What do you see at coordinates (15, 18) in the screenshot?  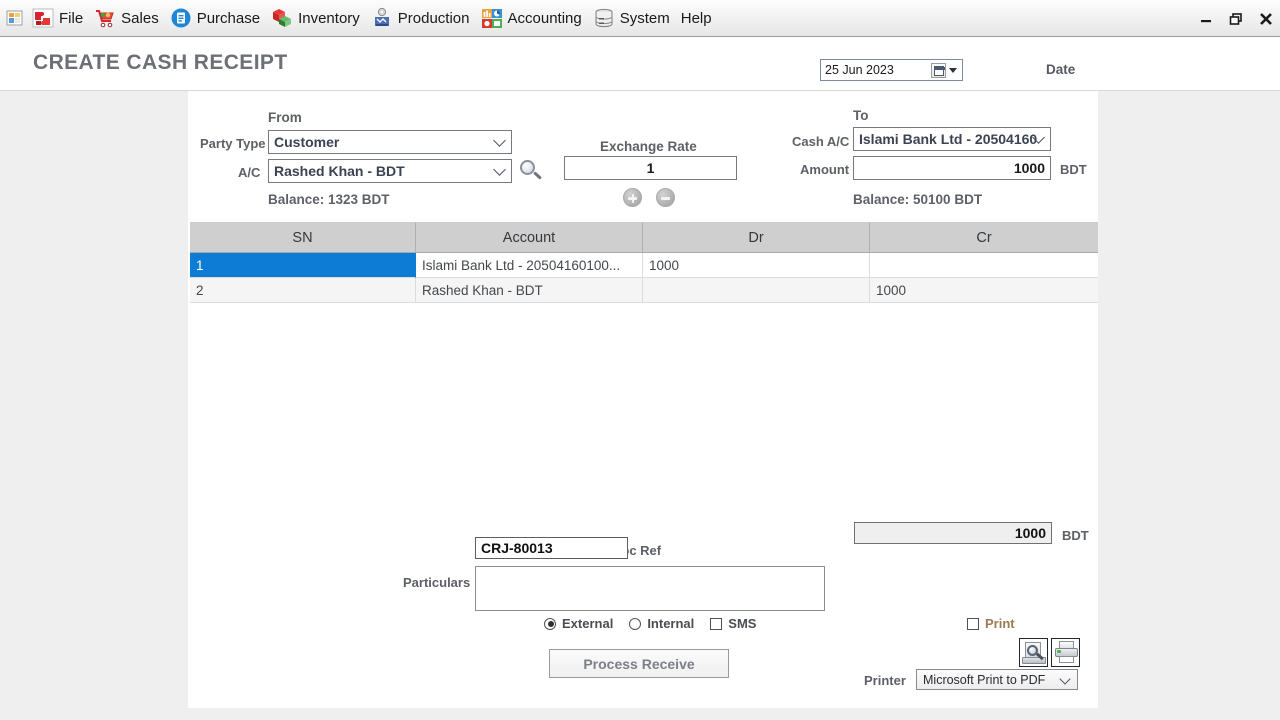 I see `app-squares-icon` at bounding box center [15, 18].